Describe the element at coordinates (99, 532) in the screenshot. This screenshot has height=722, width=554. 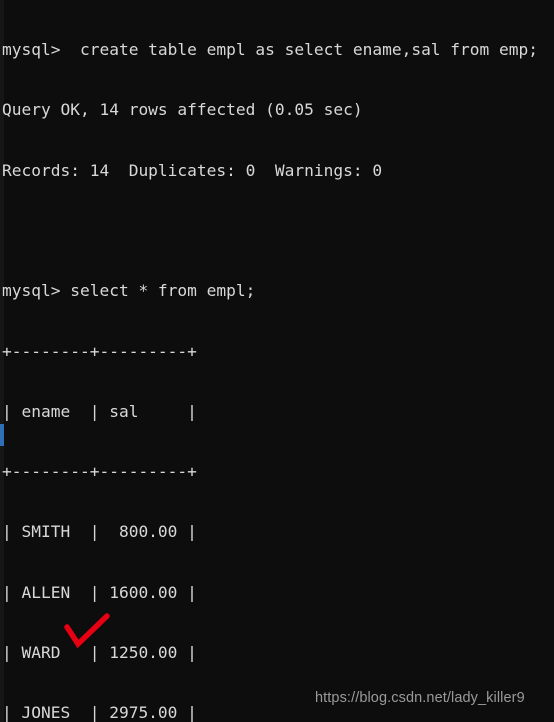
I see `table-row: | SMITH | 800.00 |` at that location.